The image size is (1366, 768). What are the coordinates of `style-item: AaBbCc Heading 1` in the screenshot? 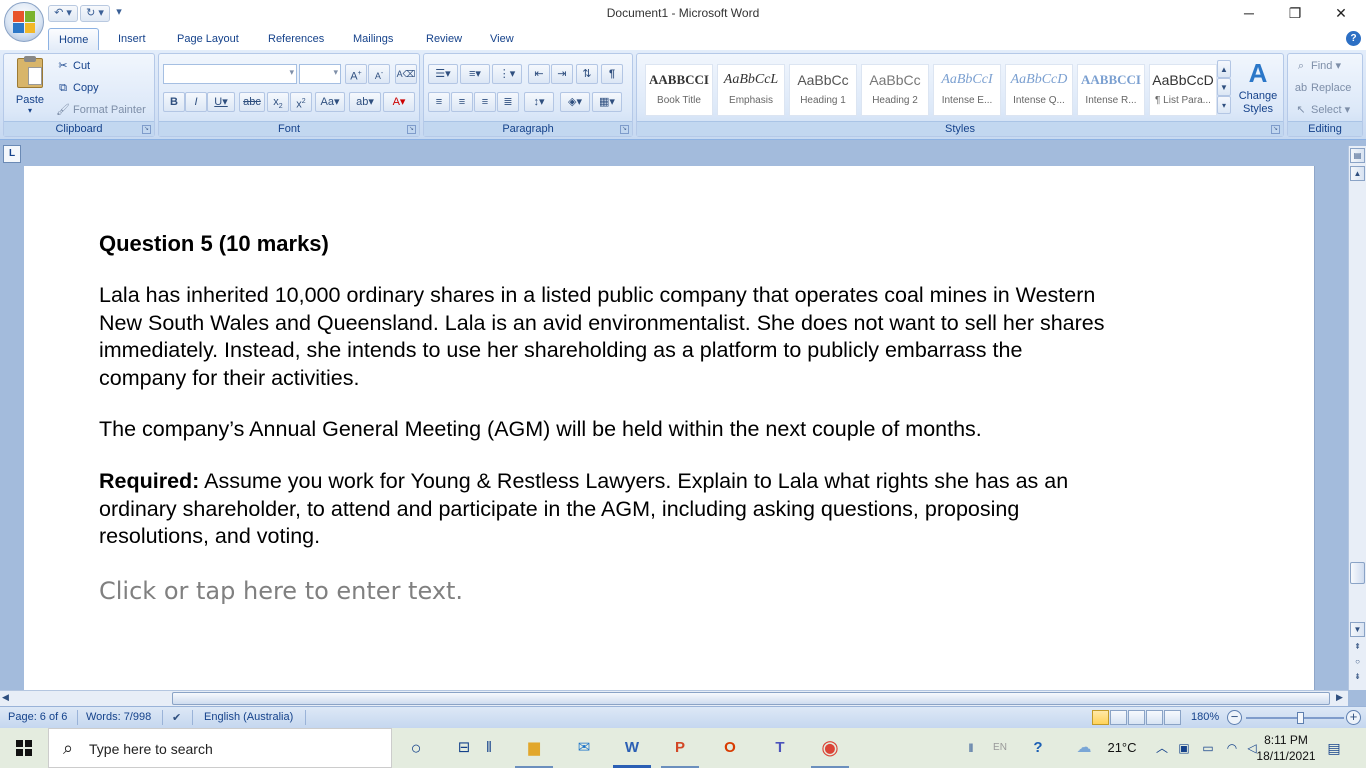 It's located at (823, 90).